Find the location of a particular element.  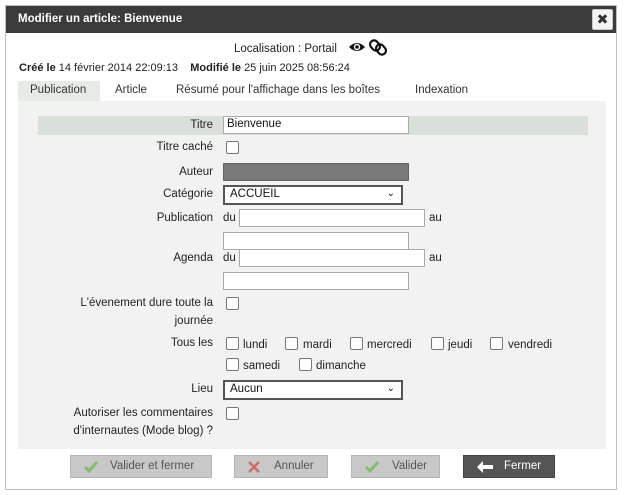

eye-icon is located at coordinates (357, 47).